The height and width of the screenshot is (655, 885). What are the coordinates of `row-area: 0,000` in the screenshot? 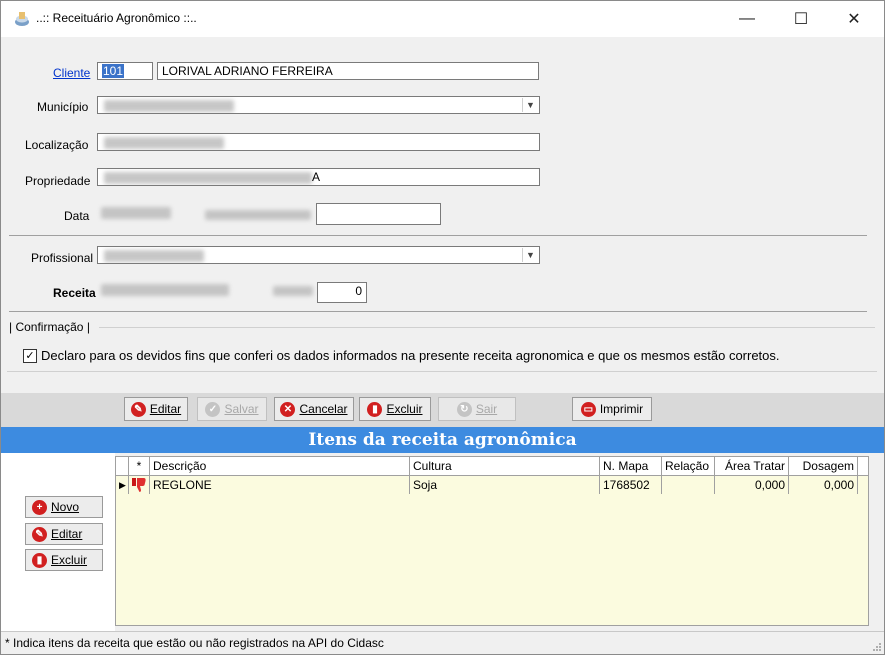 It's located at (752, 485).